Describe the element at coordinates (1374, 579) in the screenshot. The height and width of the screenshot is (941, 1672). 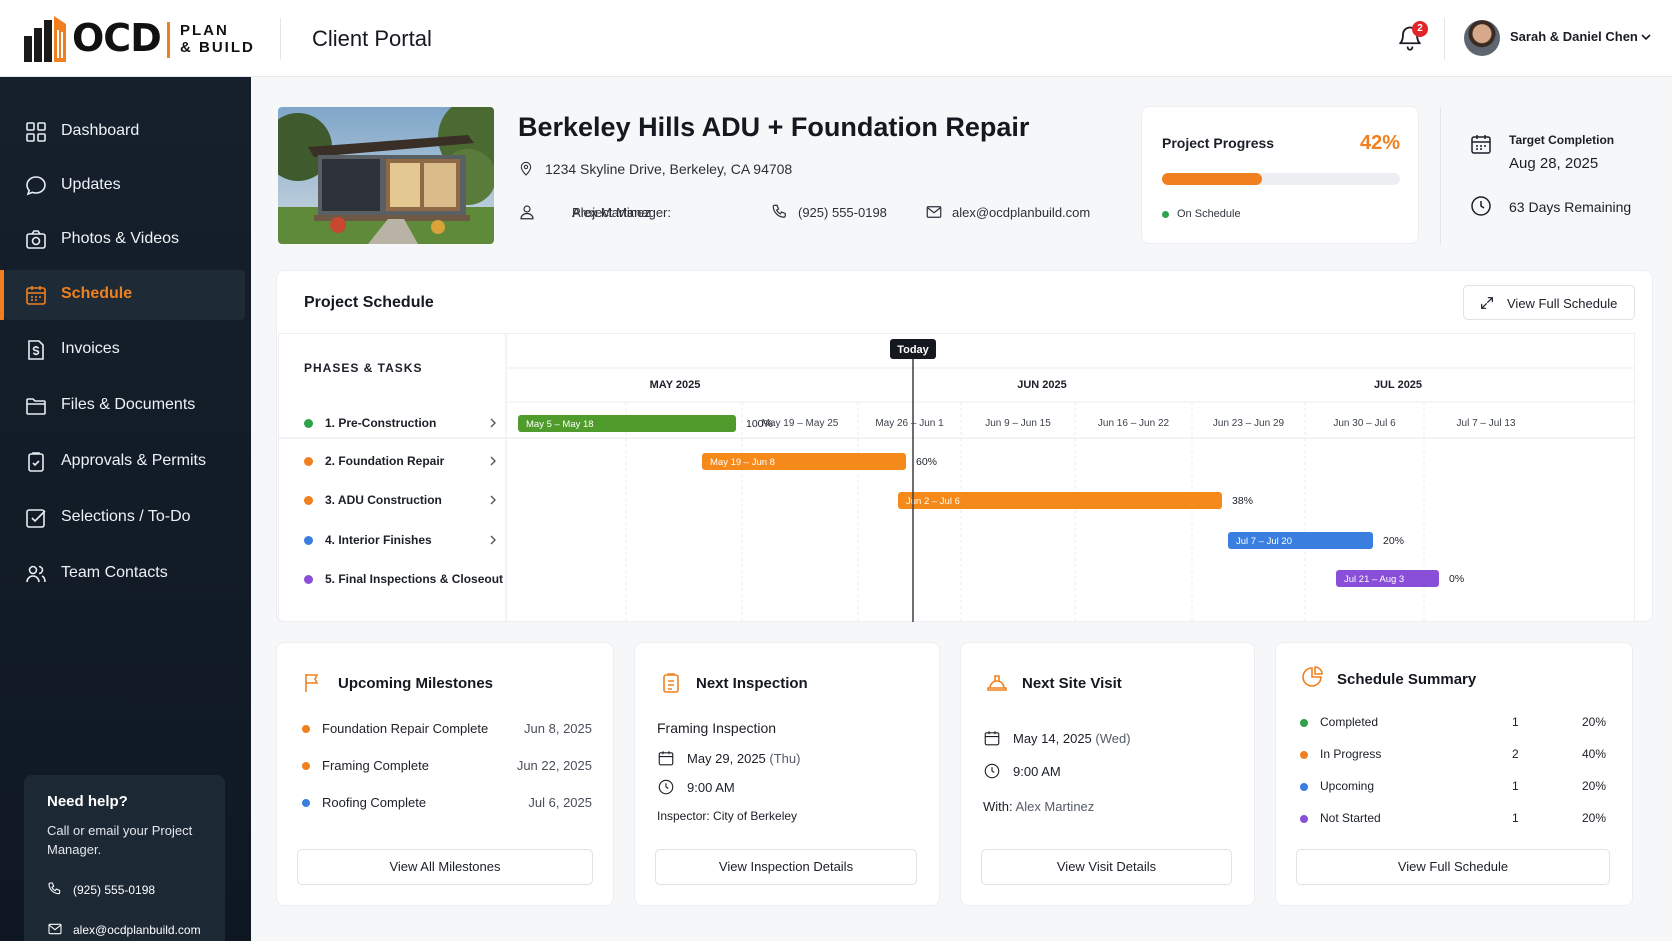
I see `gantt-bar-label: Jul 21 – Aug 3` at that location.